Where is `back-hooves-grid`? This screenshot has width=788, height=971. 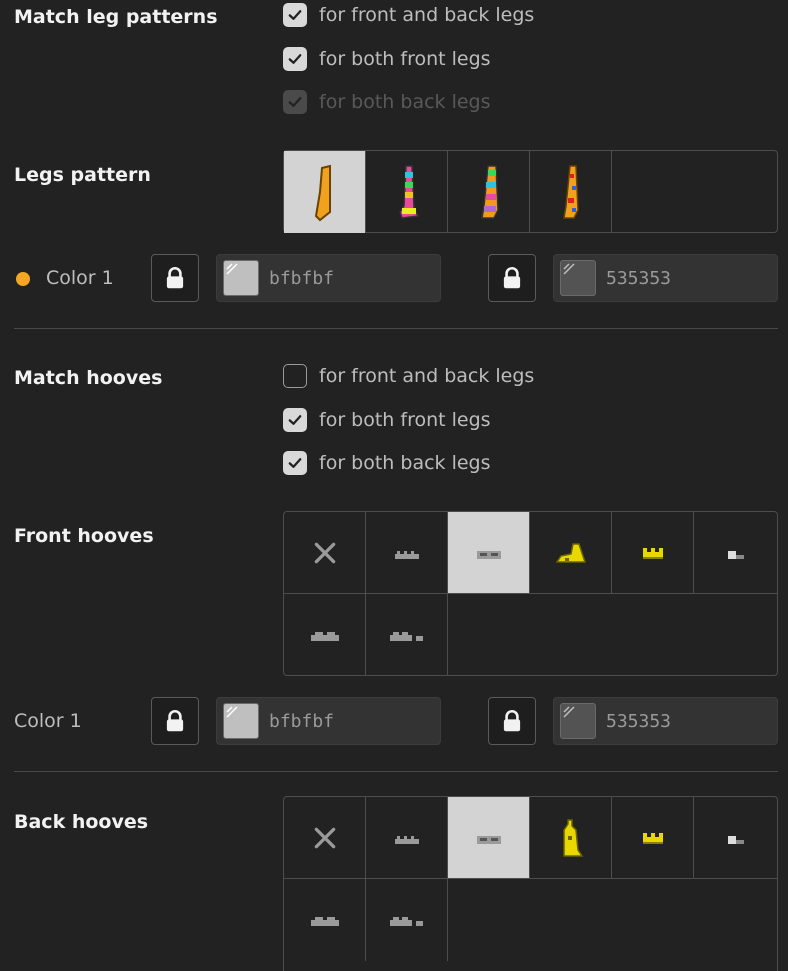 back-hooves-grid is located at coordinates (530, 883).